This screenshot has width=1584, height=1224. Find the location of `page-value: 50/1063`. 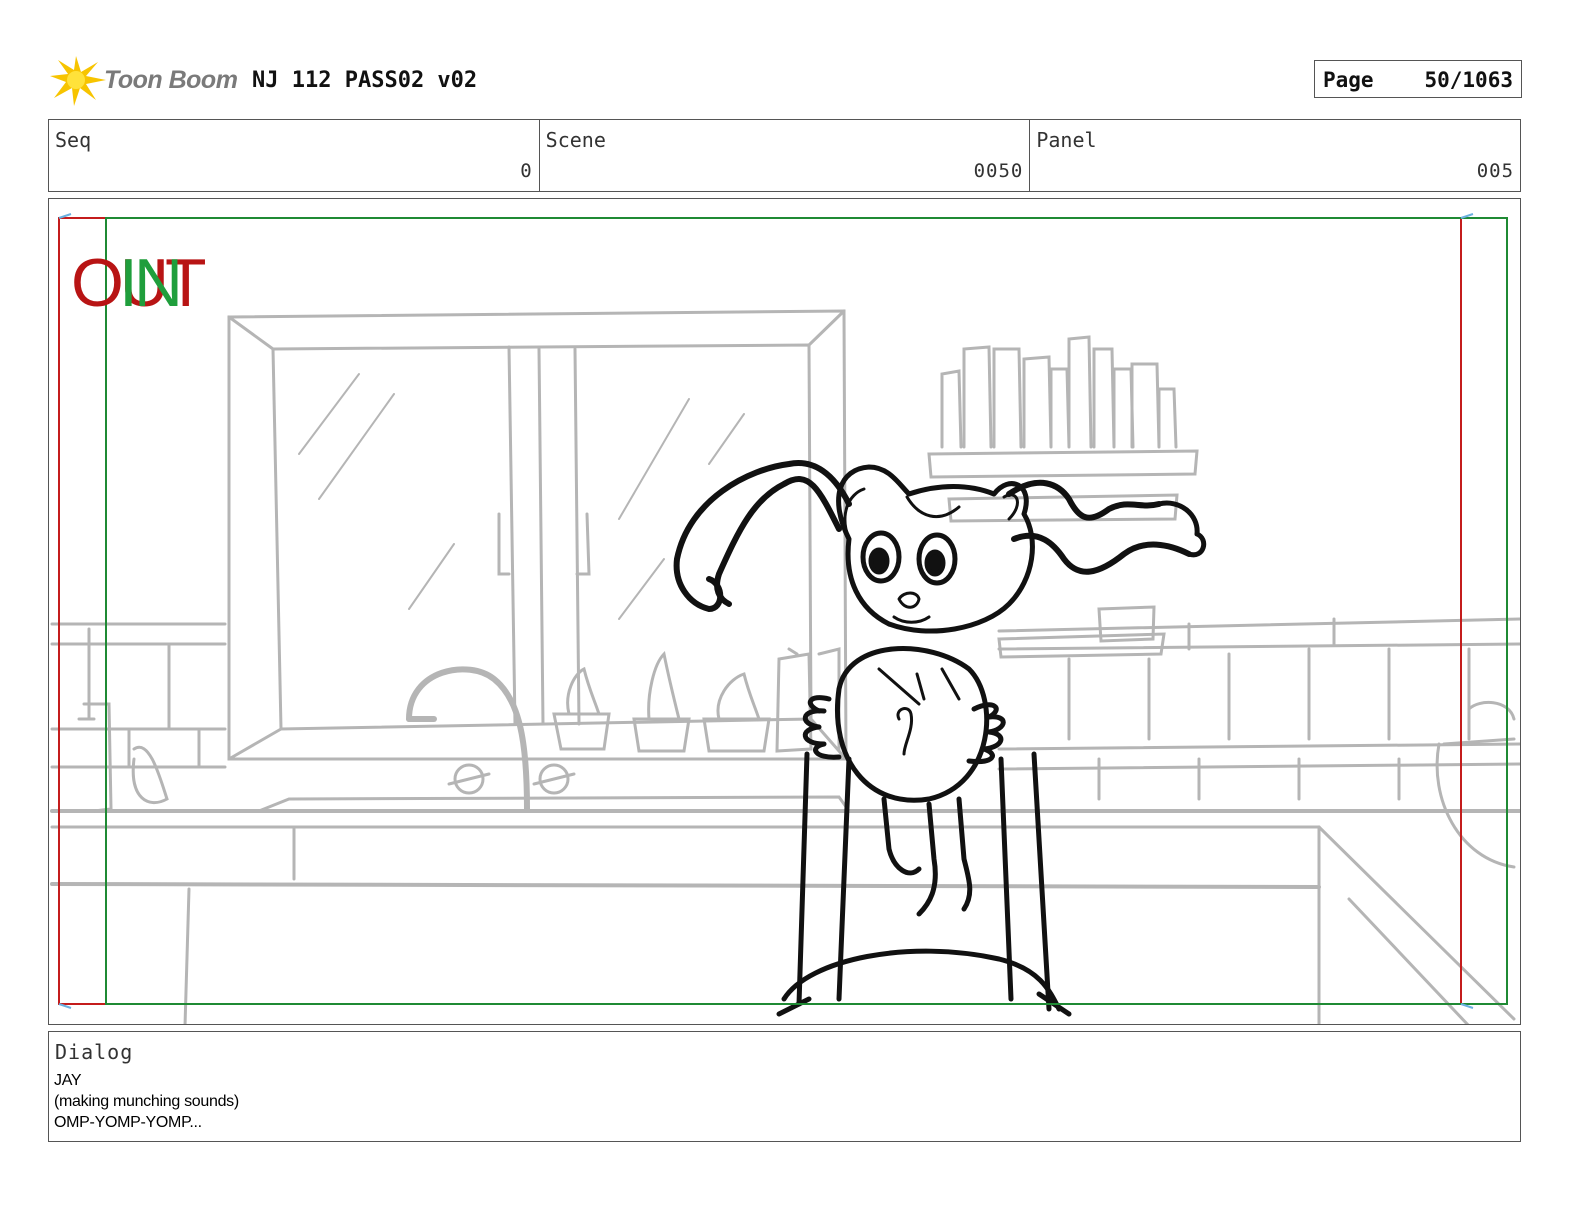

page-value: 50/1063 is located at coordinates (1468, 80).